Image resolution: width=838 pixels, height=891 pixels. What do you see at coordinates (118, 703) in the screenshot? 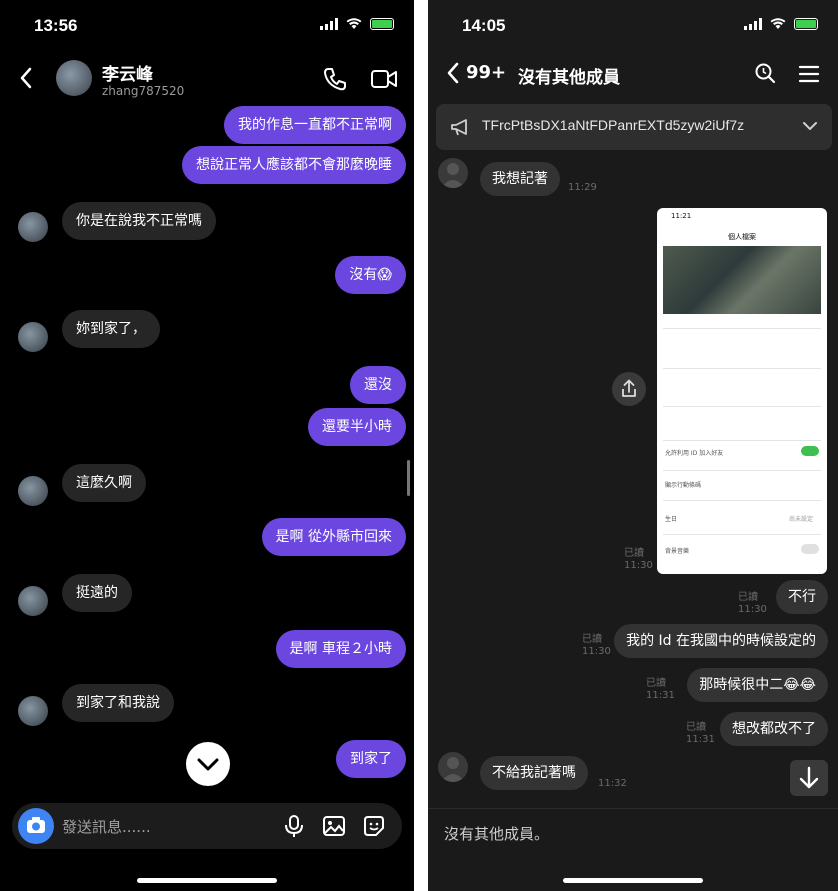
I see `message-incoming: 到家了和我說` at bounding box center [118, 703].